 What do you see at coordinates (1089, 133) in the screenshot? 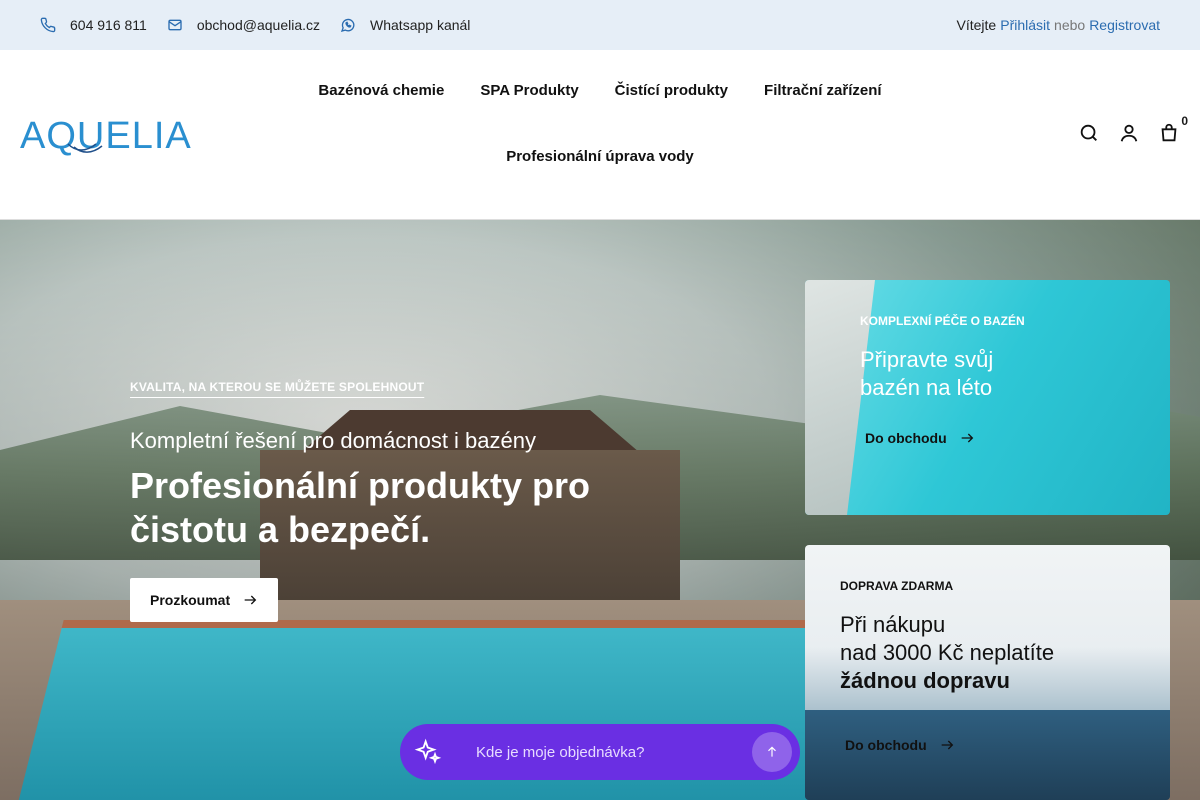
I see `search-icon` at bounding box center [1089, 133].